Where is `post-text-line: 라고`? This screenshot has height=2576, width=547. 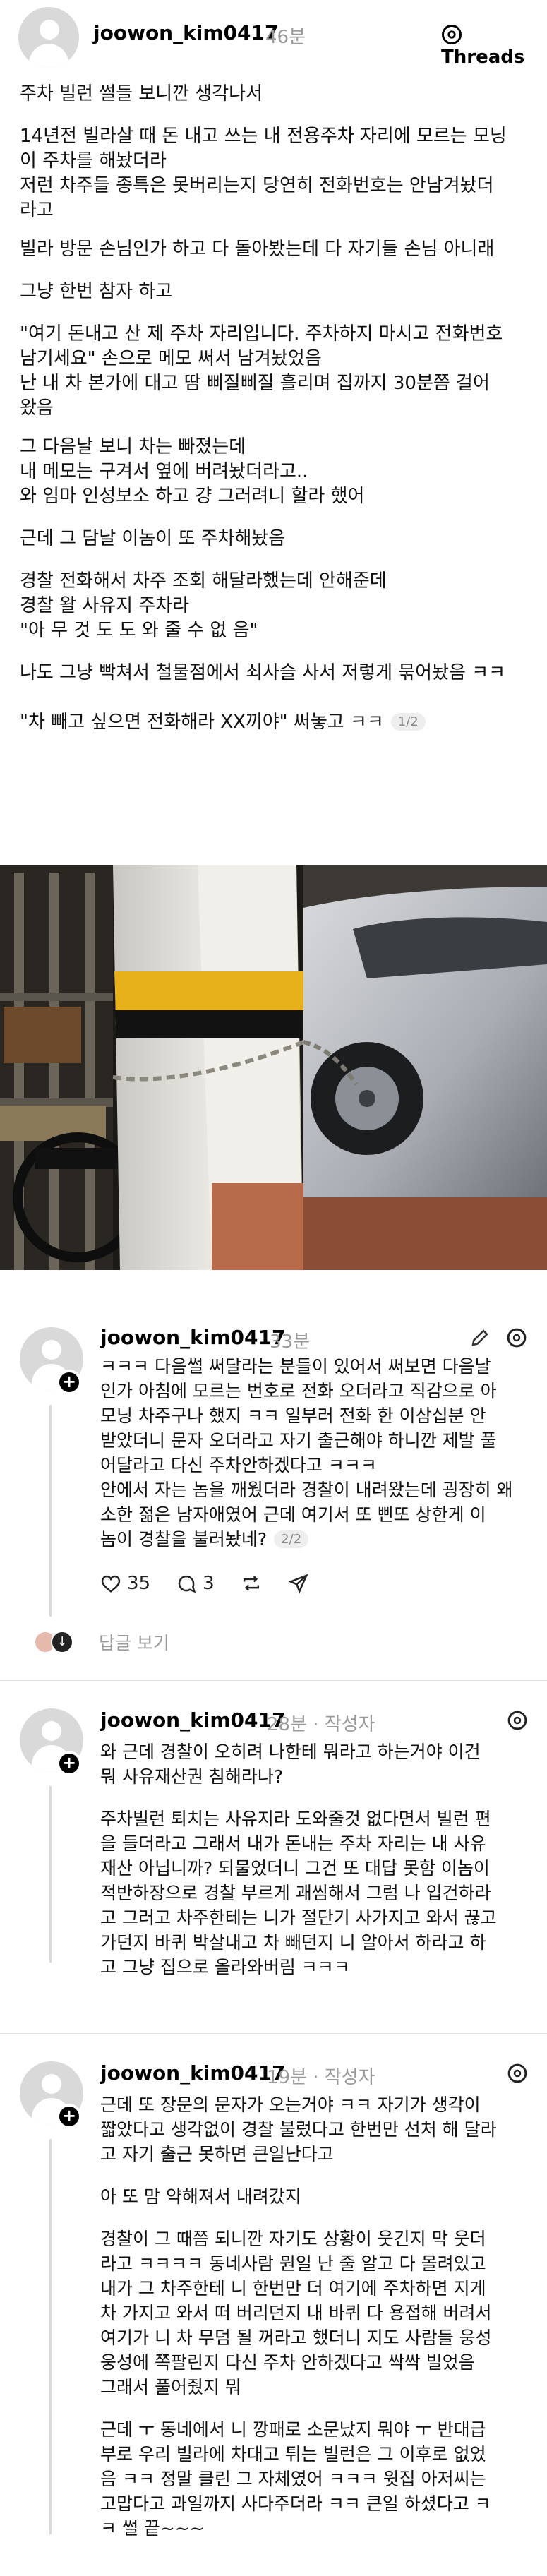 post-text-line: 라고 is located at coordinates (37, 210).